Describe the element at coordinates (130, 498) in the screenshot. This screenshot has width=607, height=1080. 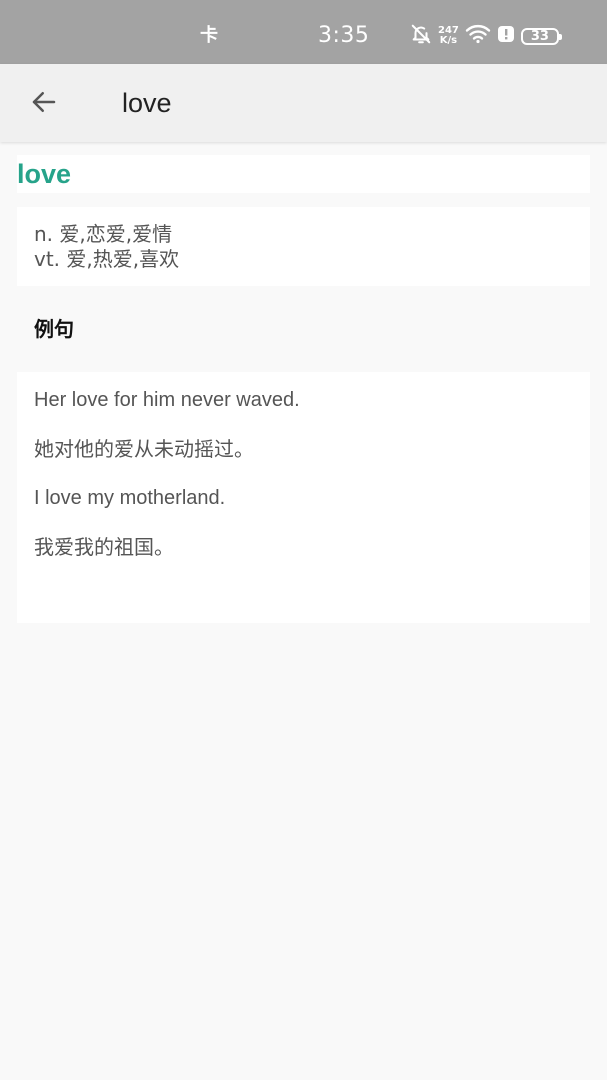
I see `example-2-english: I love my motherland.` at that location.